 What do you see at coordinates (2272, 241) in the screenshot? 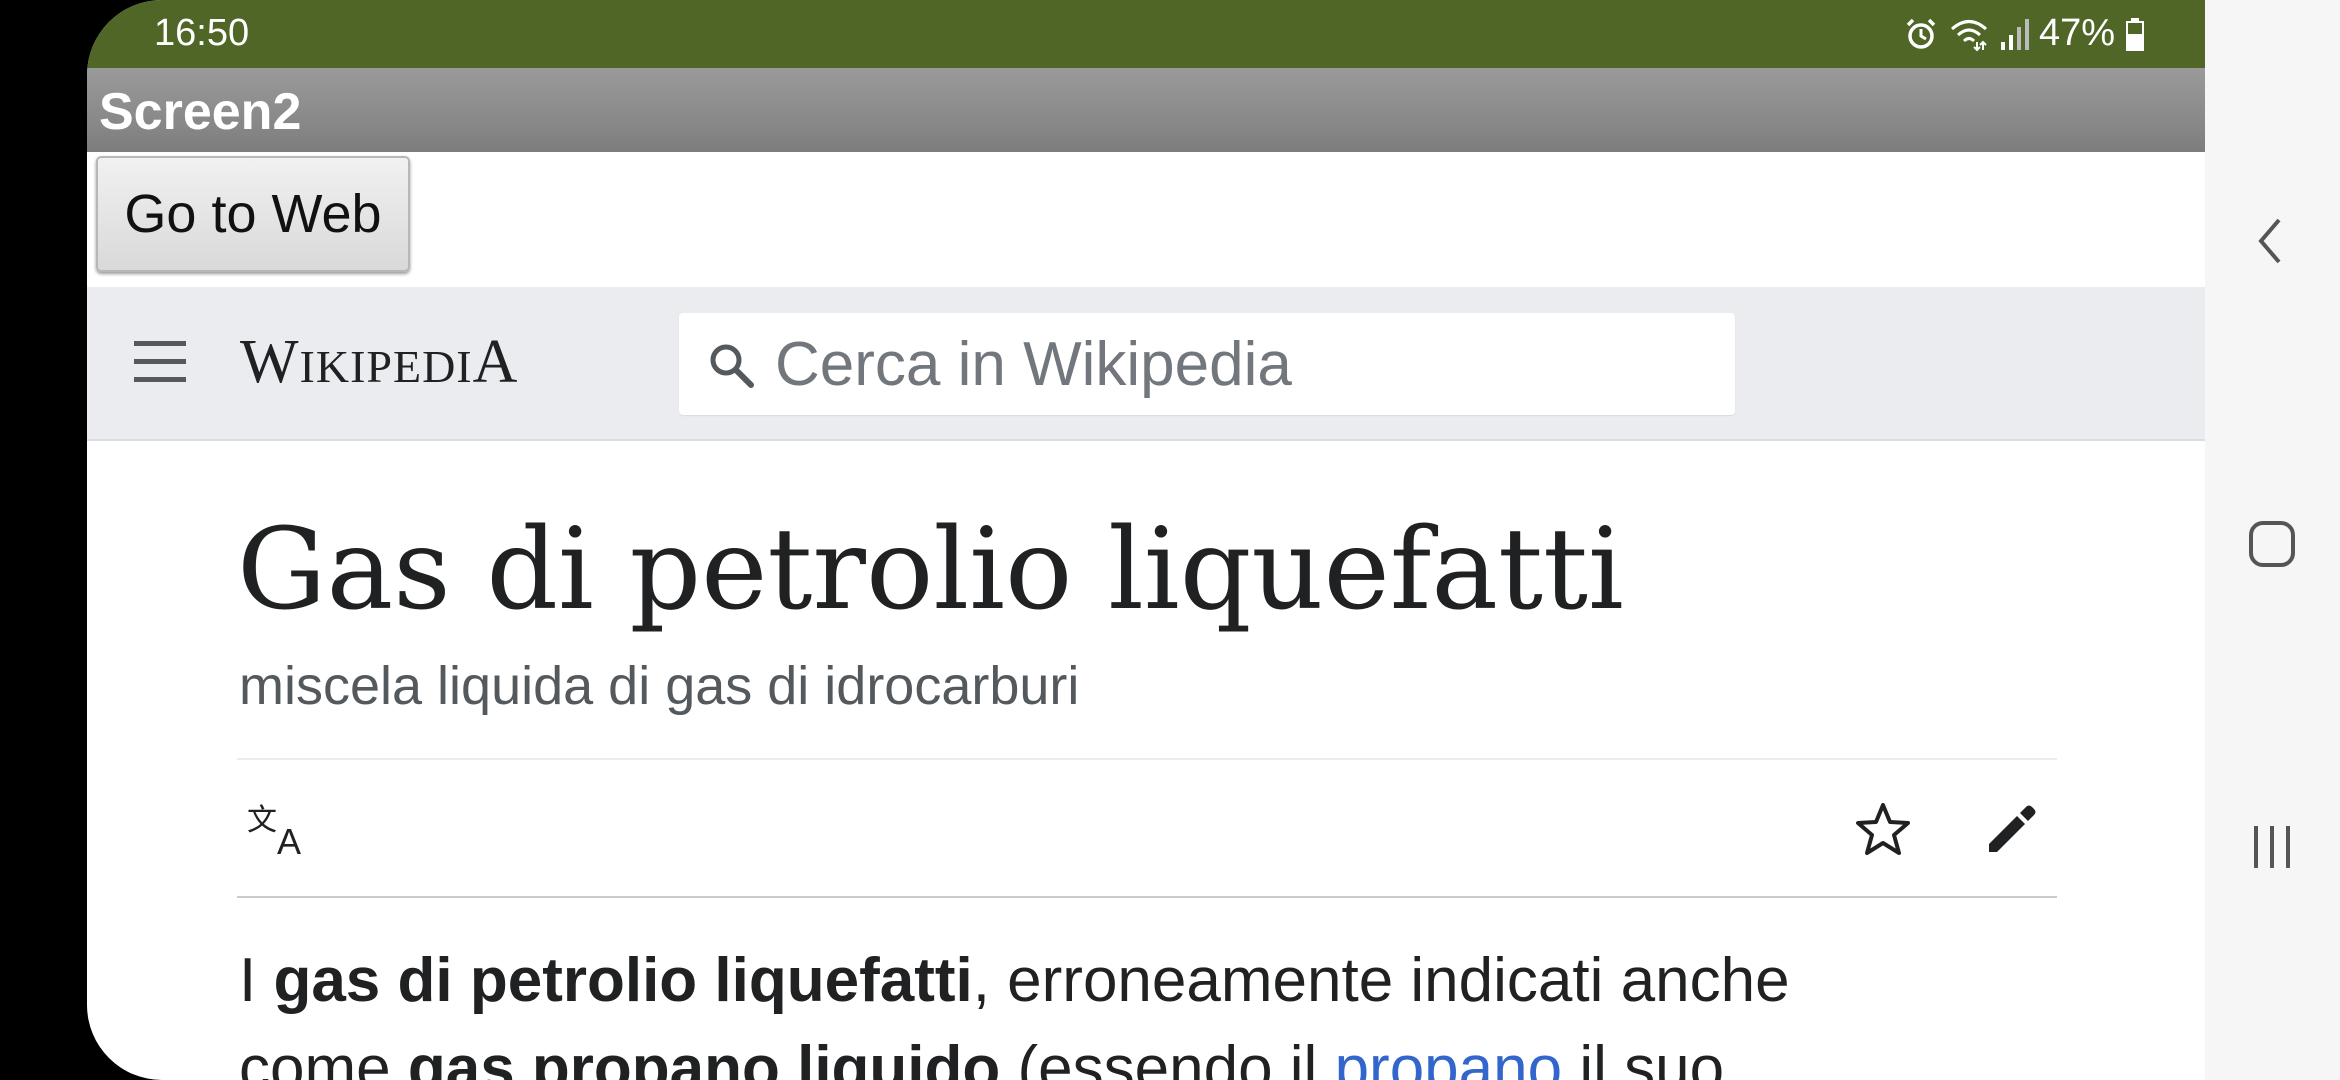
I see `back-icon` at bounding box center [2272, 241].